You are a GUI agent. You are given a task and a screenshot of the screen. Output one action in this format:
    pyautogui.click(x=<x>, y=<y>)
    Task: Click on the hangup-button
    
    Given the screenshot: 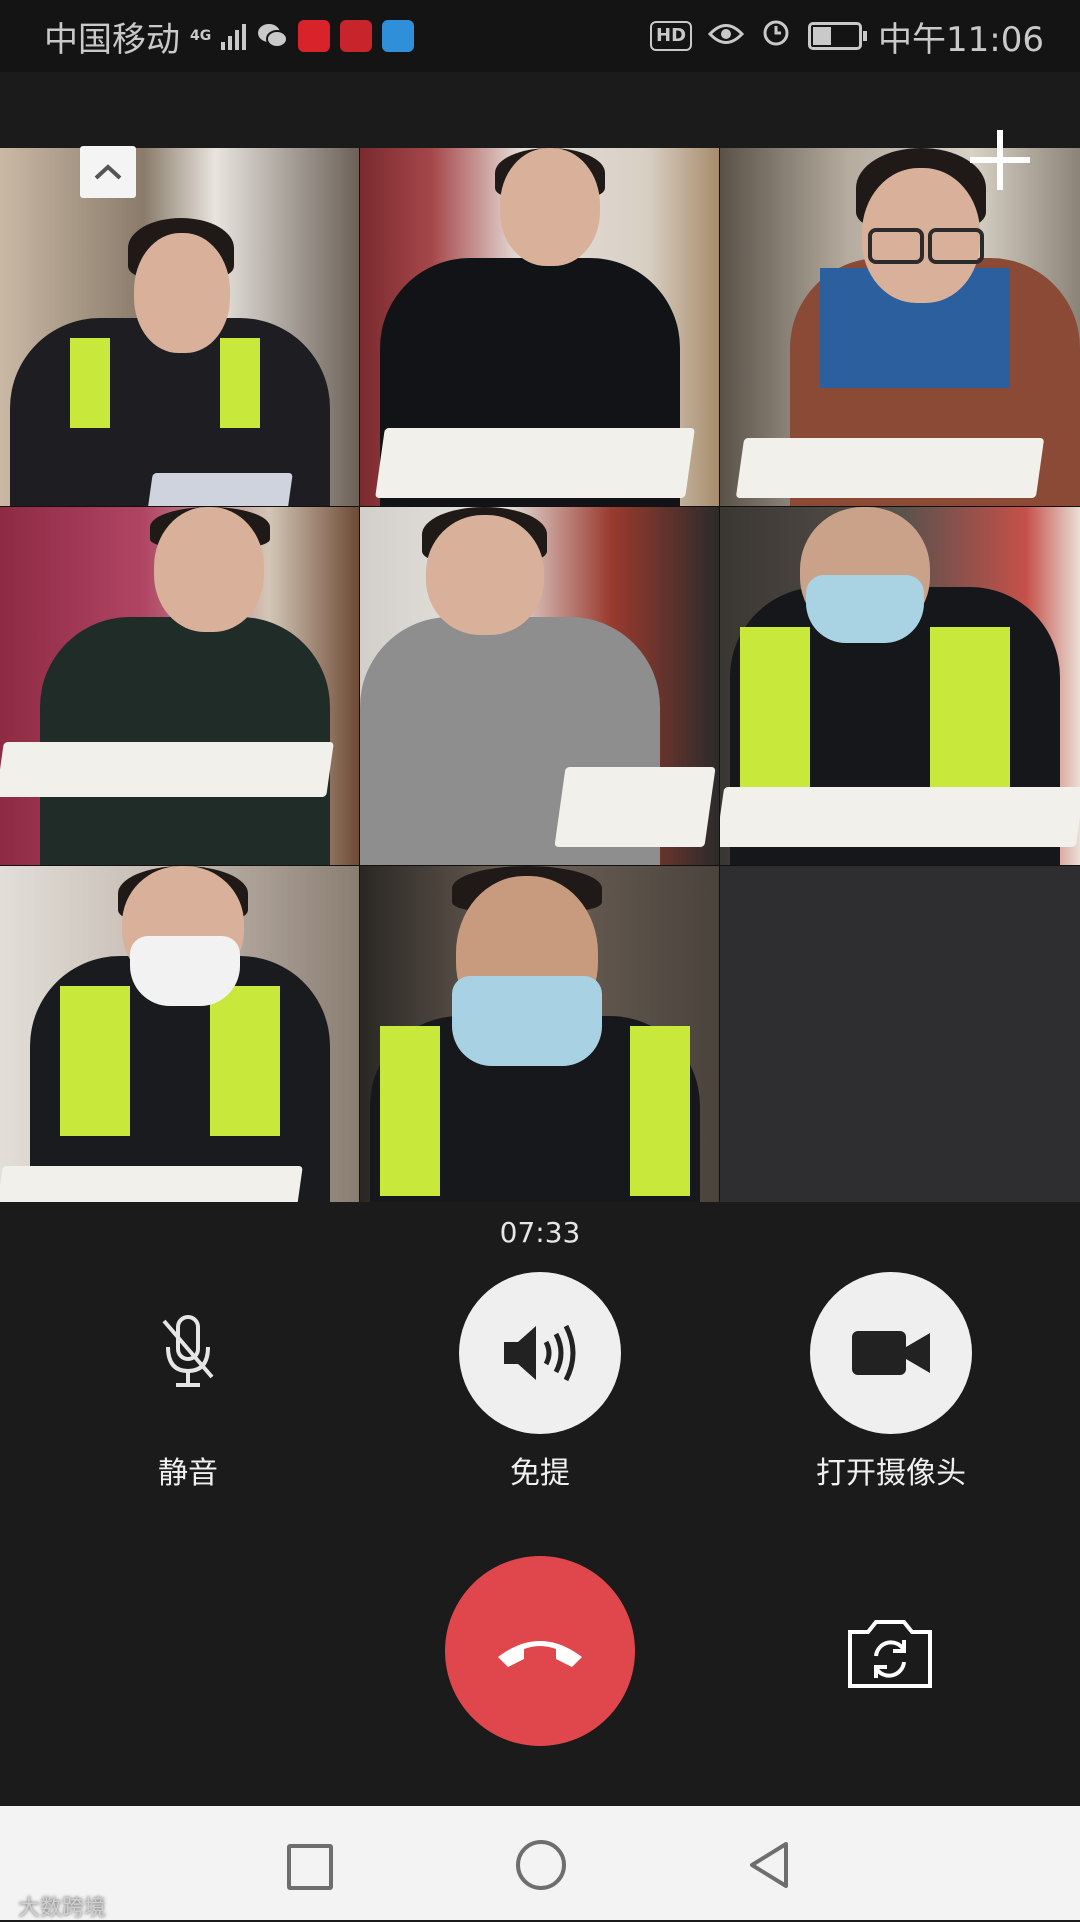 What is the action you would take?
    pyautogui.click(x=540, y=1651)
    